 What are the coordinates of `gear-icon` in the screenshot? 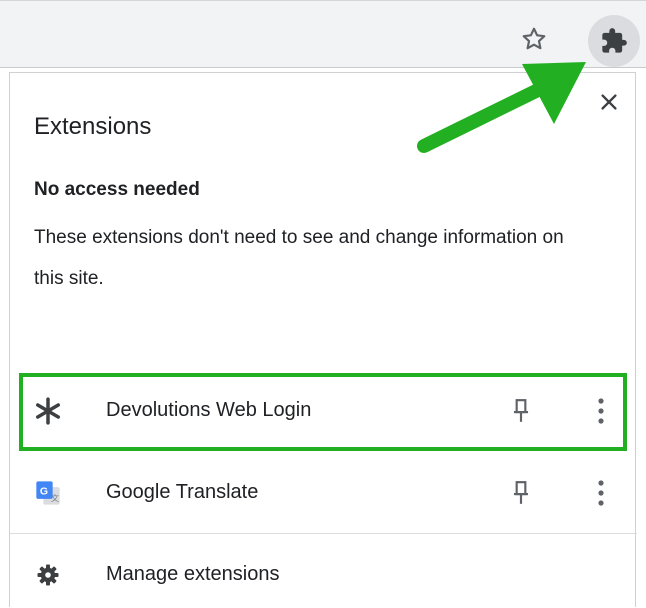 It's located at (48, 575).